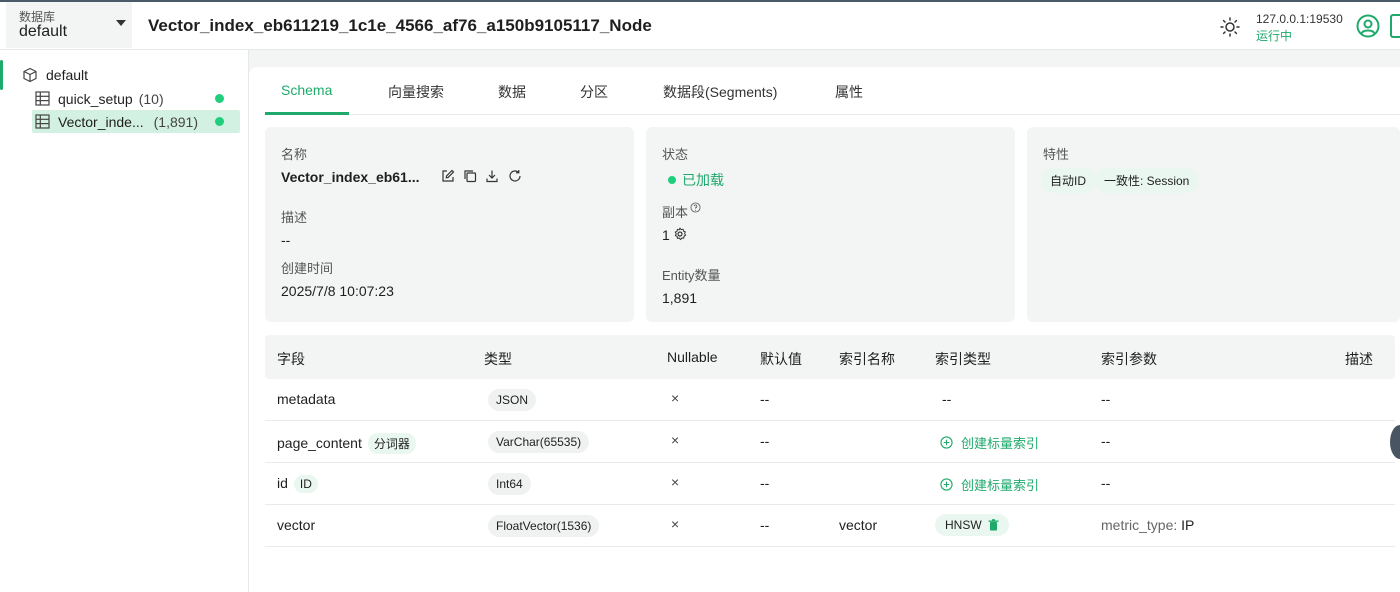 The width and height of the screenshot is (1400, 592). I want to click on field-type: Int64, so click(509, 484).